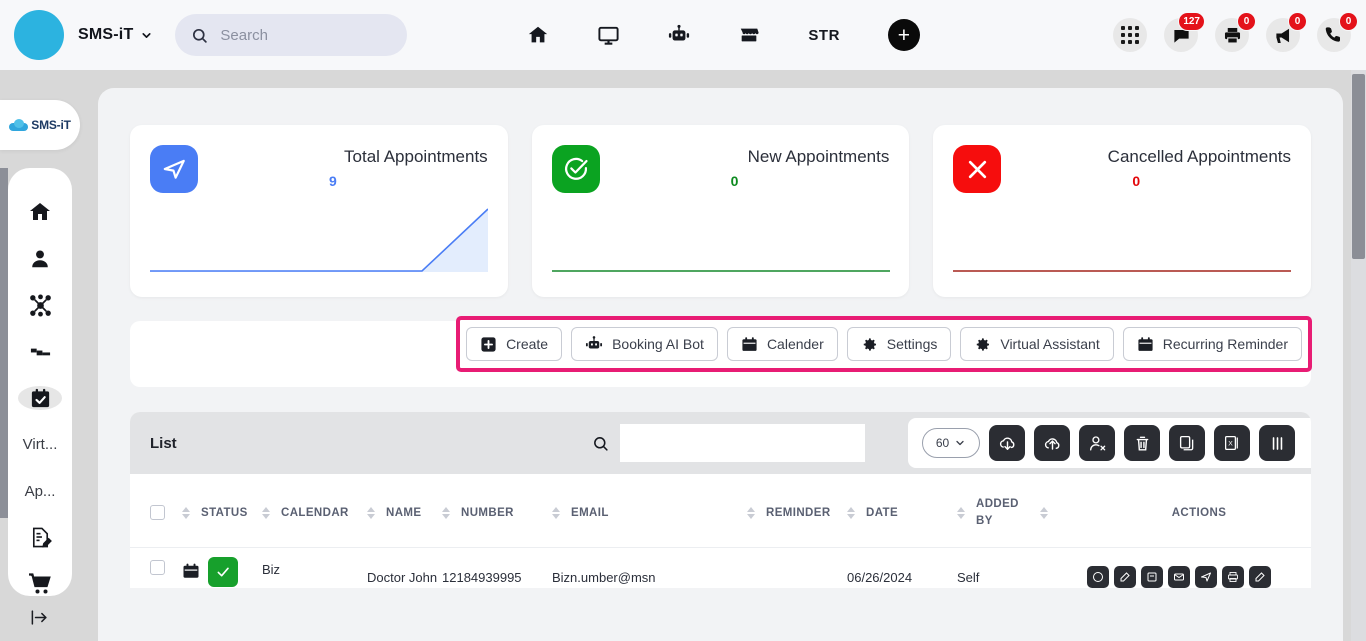 Image resolution: width=1366 pixels, height=641 pixels. What do you see at coordinates (40, 352) in the screenshot?
I see `sidebar-item-pipeline` at bounding box center [40, 352].